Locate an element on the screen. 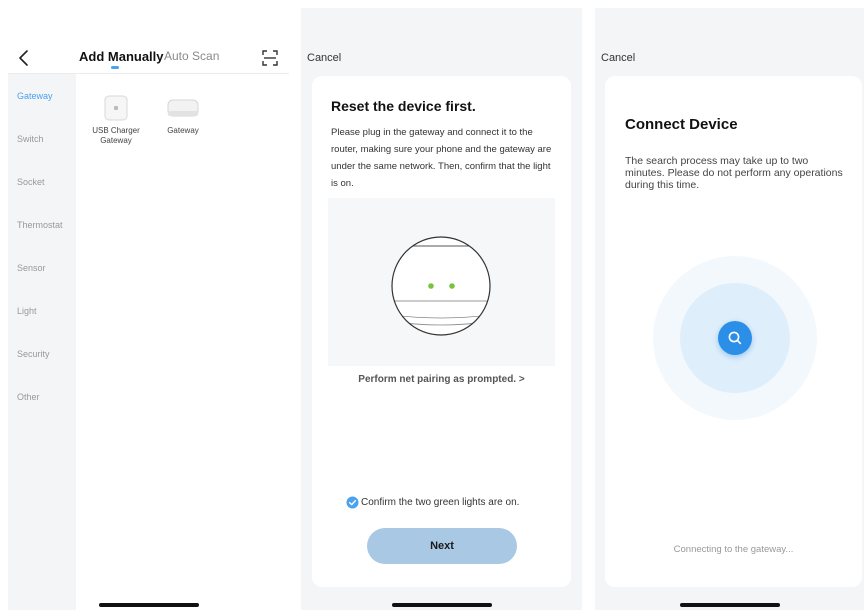 Image resolution: width=864 pixels, height=610 pixels. page-title: Connect Device is located at coordinates (681, 124).